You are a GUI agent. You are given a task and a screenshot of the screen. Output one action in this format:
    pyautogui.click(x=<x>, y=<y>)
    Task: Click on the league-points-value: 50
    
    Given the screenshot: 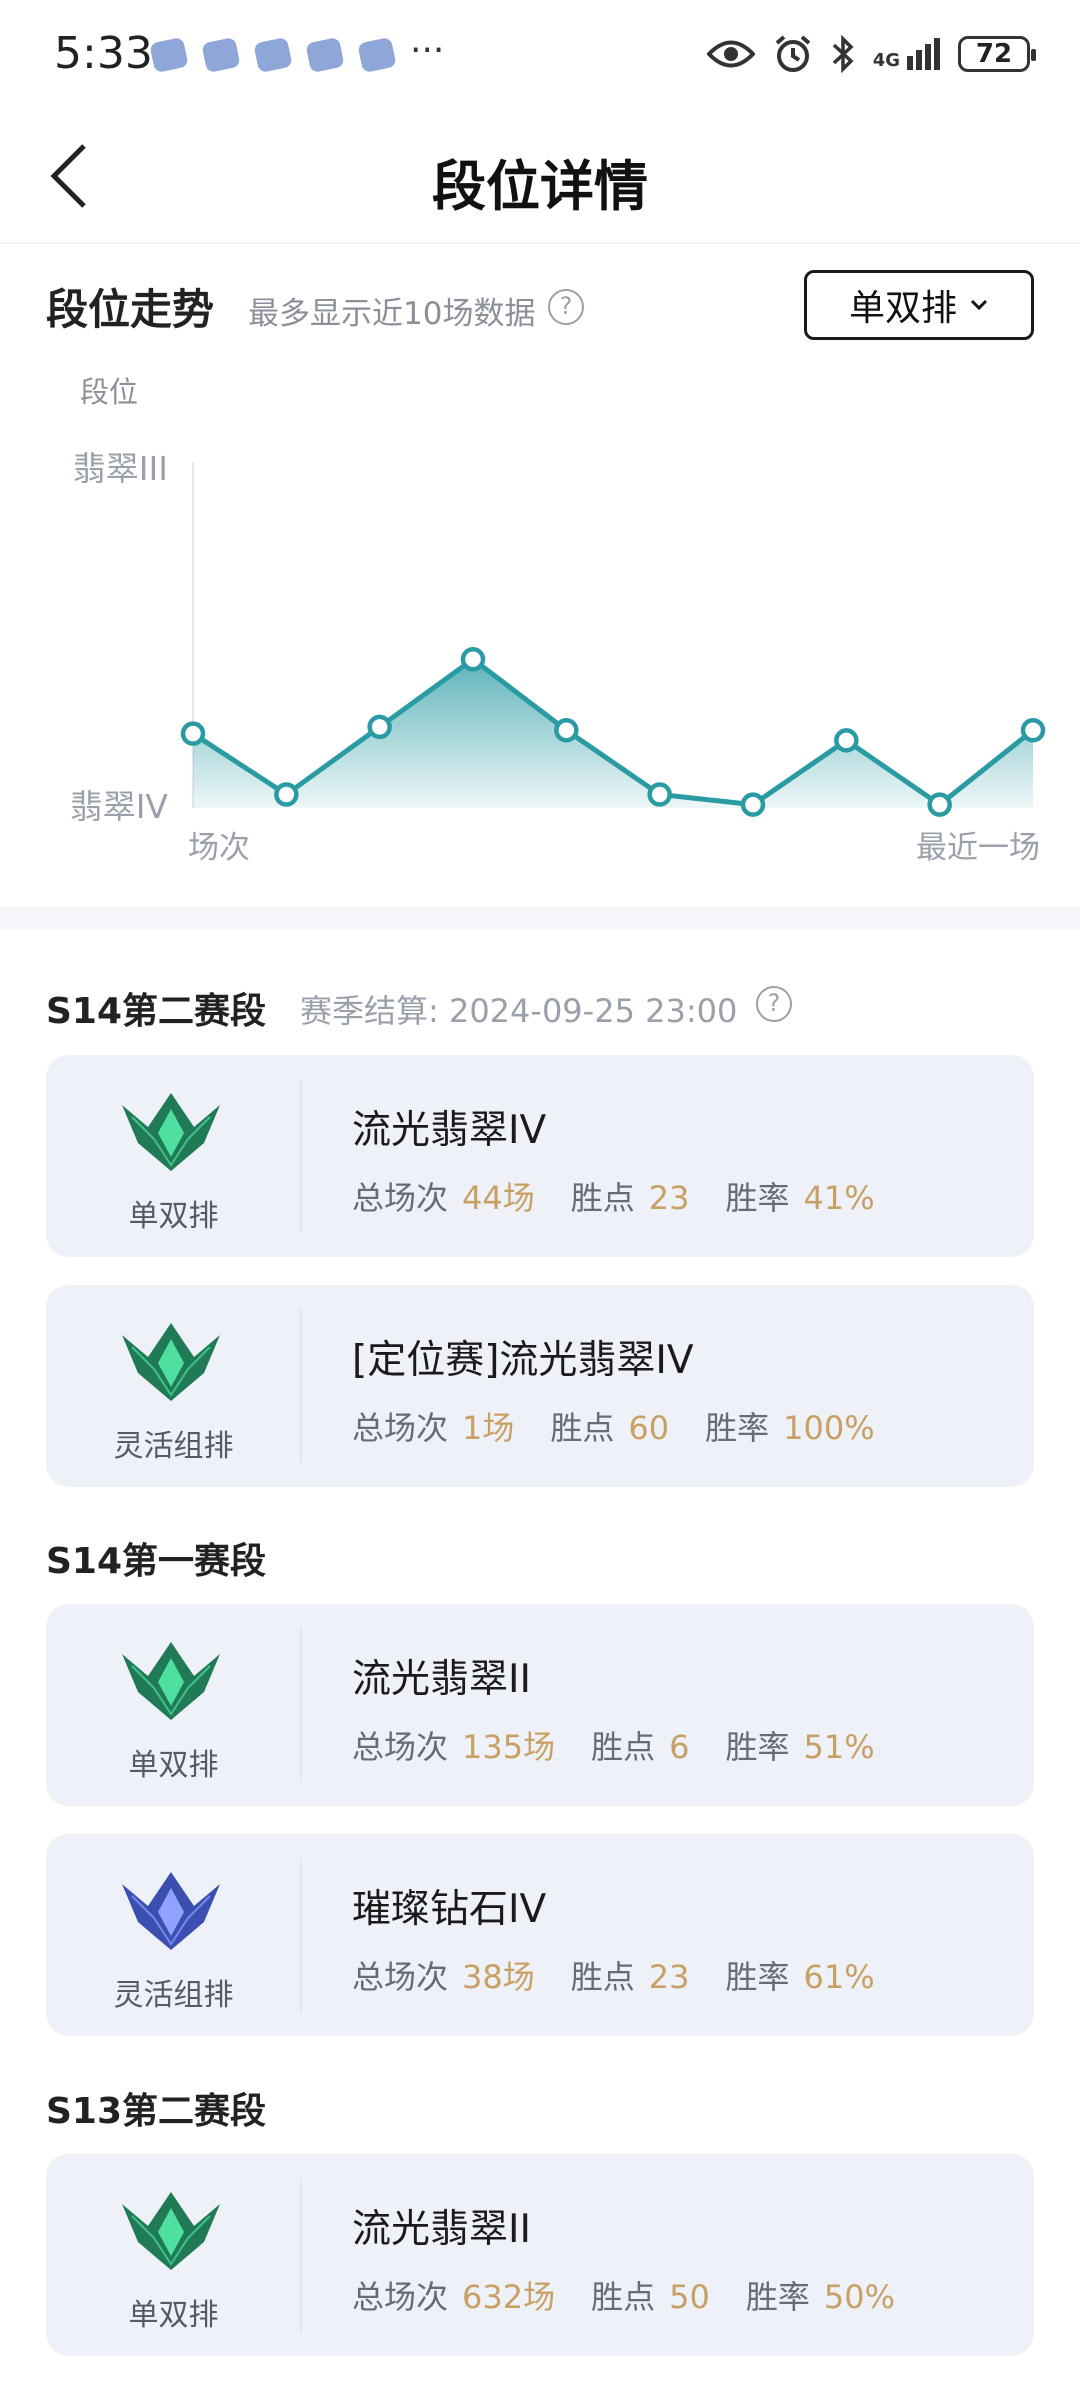 What is the action you would take?
    pyautogui.click(x=689, y=2297)
    